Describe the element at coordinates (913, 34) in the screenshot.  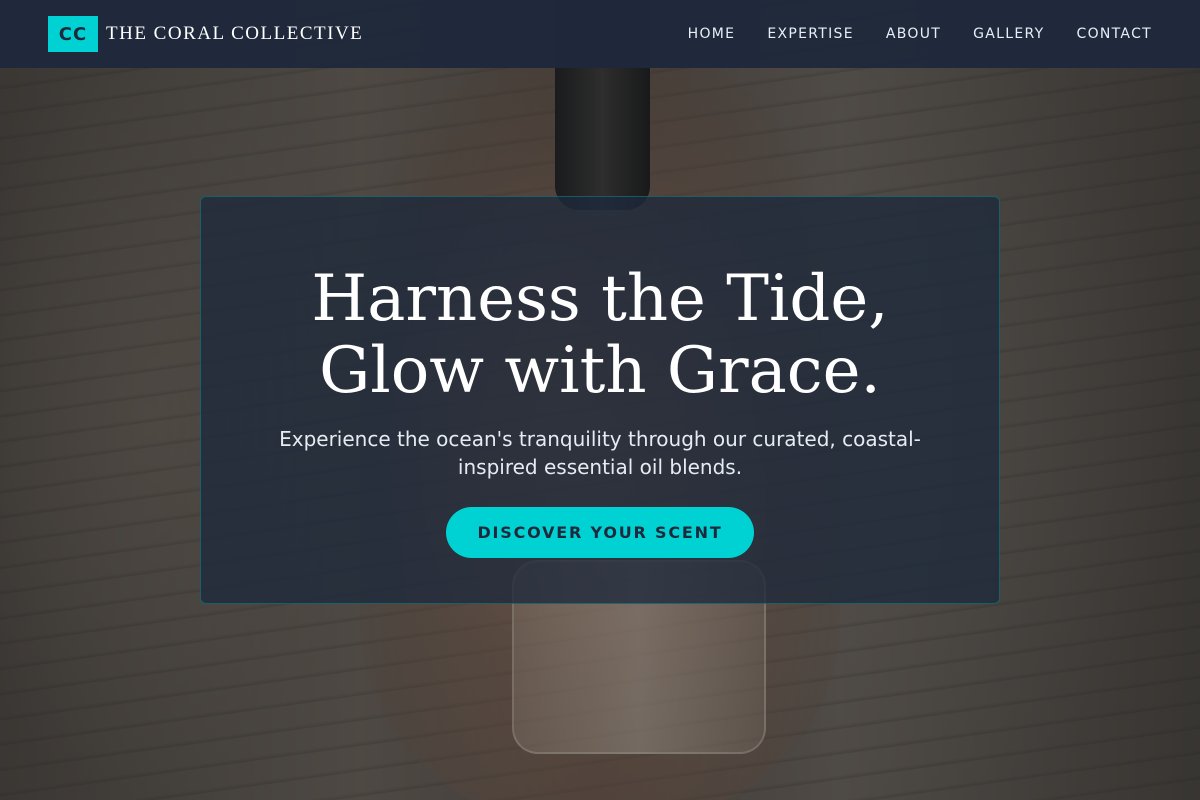
I see `nav-item-about: ABOUT` at that location.